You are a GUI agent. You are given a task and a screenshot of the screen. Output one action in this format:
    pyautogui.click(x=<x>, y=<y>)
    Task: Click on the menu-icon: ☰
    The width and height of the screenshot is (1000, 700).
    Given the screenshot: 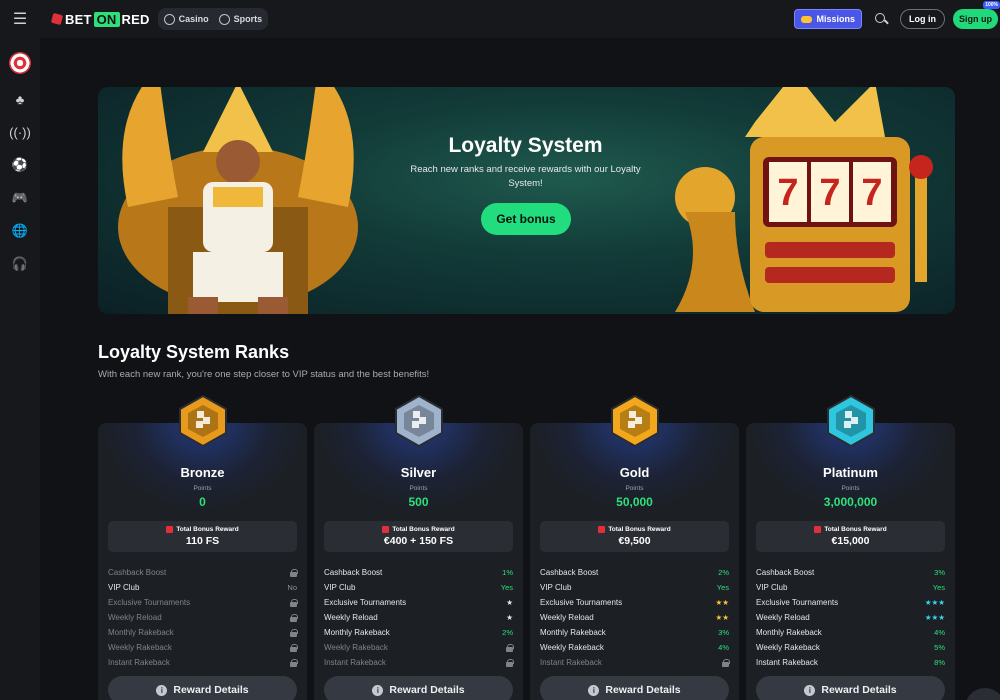 What is the action you would take?
    pyautogui.click(x=20, y=19)
    